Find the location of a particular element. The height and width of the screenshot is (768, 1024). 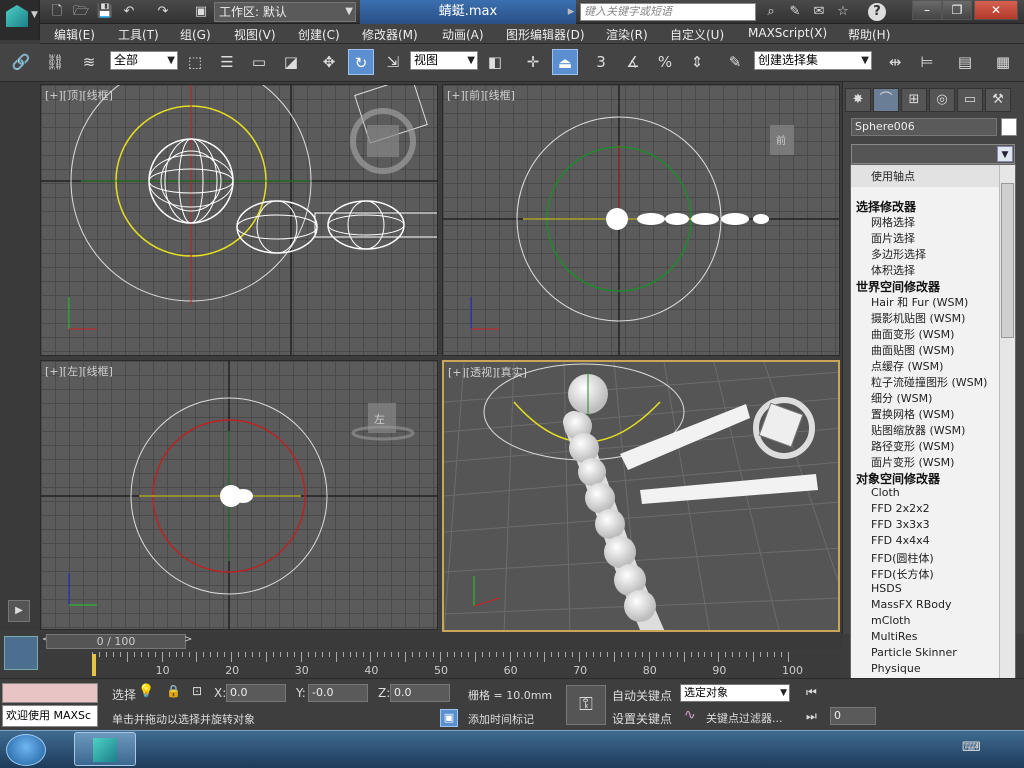

hierarchy-tab-icon: ⊞ is located at coordinates (914, 100).